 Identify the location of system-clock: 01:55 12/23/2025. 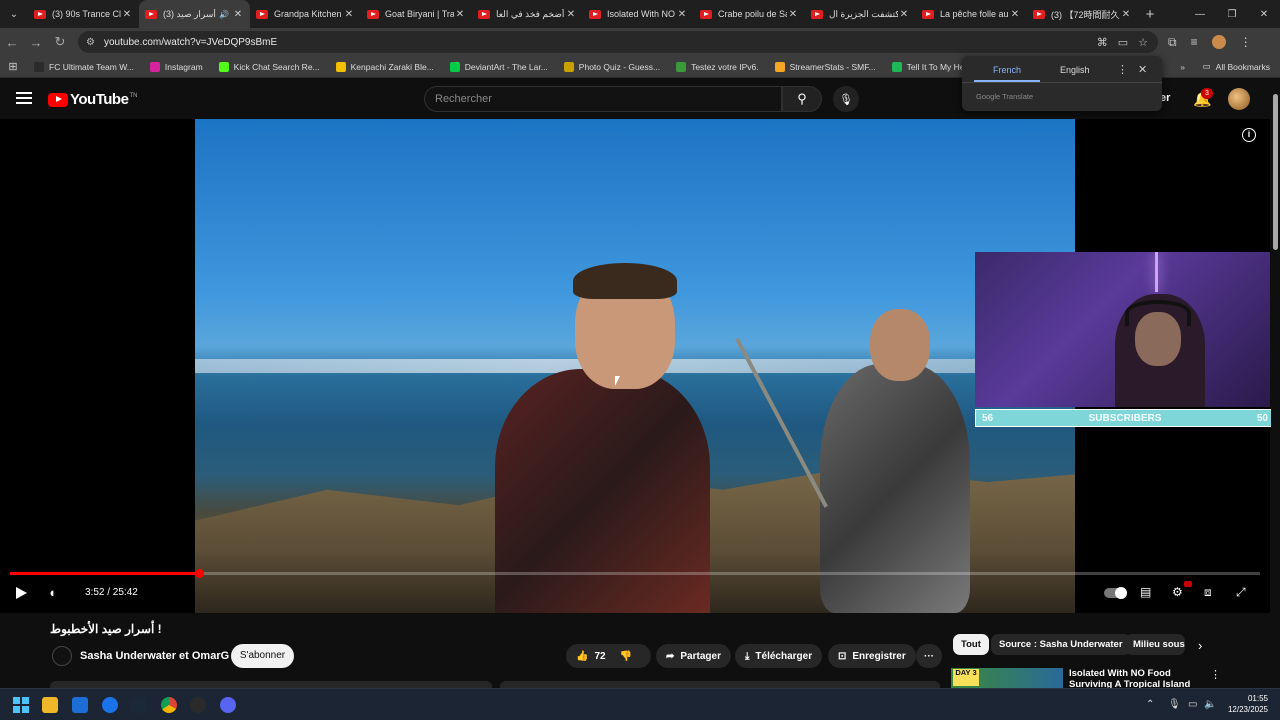
(1245, 704).